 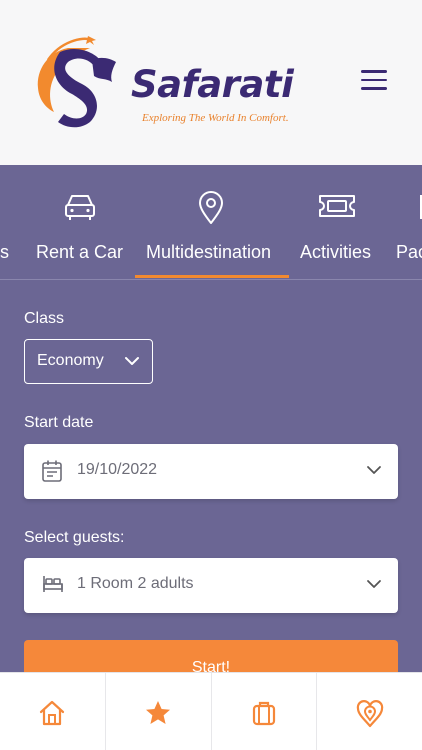 I want to click on tab-label: rs, so click(x=4, y=252).